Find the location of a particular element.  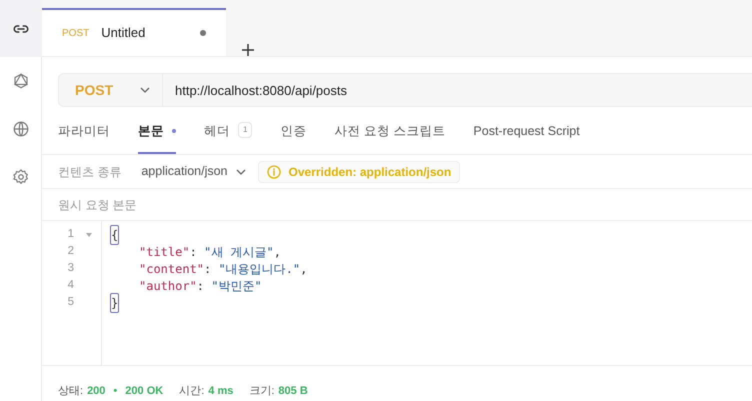

body-tab: 인증 is located at coordinates (293, 138).